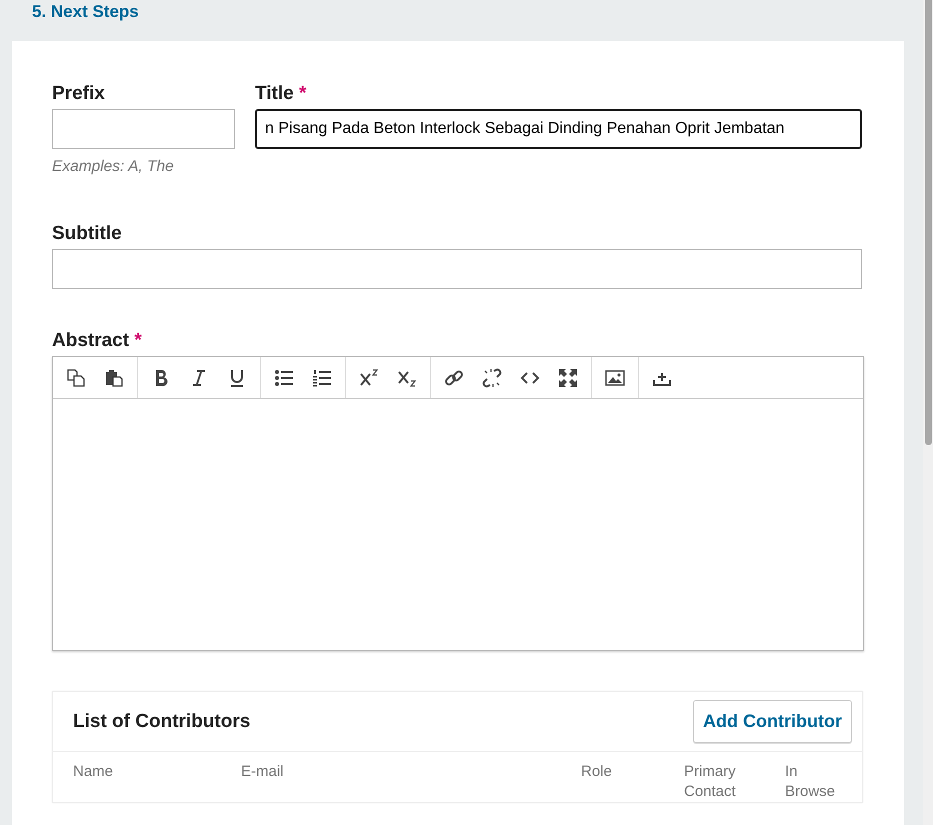  Describe the element at coordinates (262, 772) in the screenshot. I see `column-header: E-mail` at that location.